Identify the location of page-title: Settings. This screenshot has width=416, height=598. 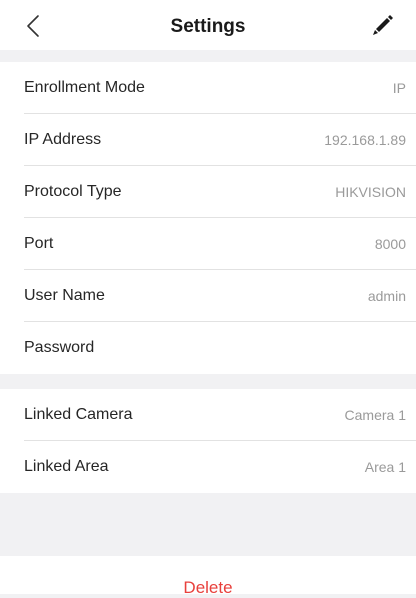
(208, 26).